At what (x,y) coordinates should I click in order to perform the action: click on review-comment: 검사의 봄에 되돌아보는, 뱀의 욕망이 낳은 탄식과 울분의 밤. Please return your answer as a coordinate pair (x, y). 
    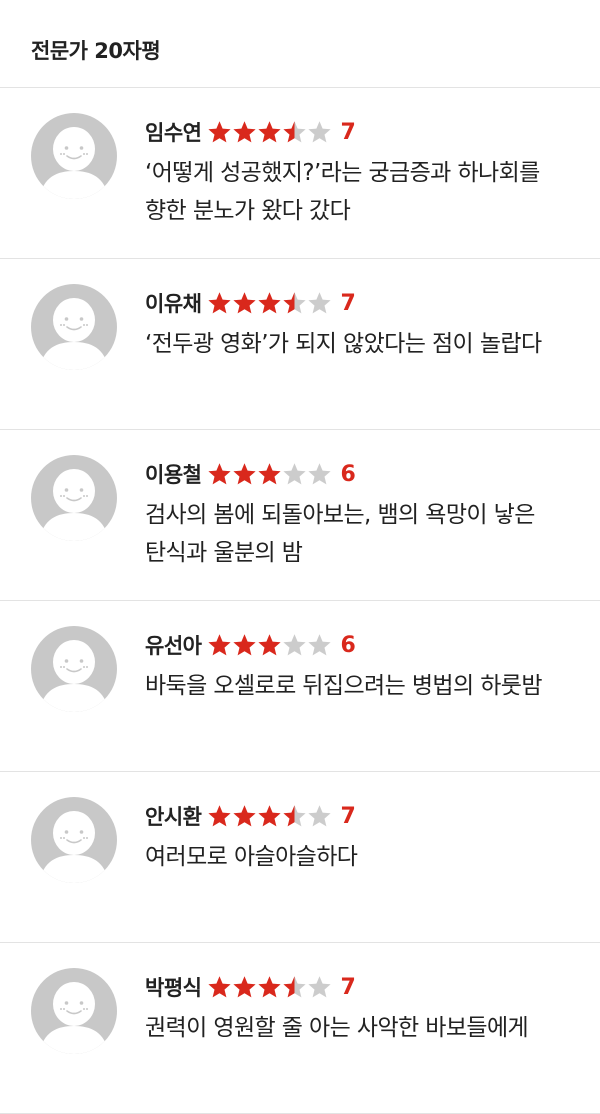
    Looking at the image, I should click on (340, 534).